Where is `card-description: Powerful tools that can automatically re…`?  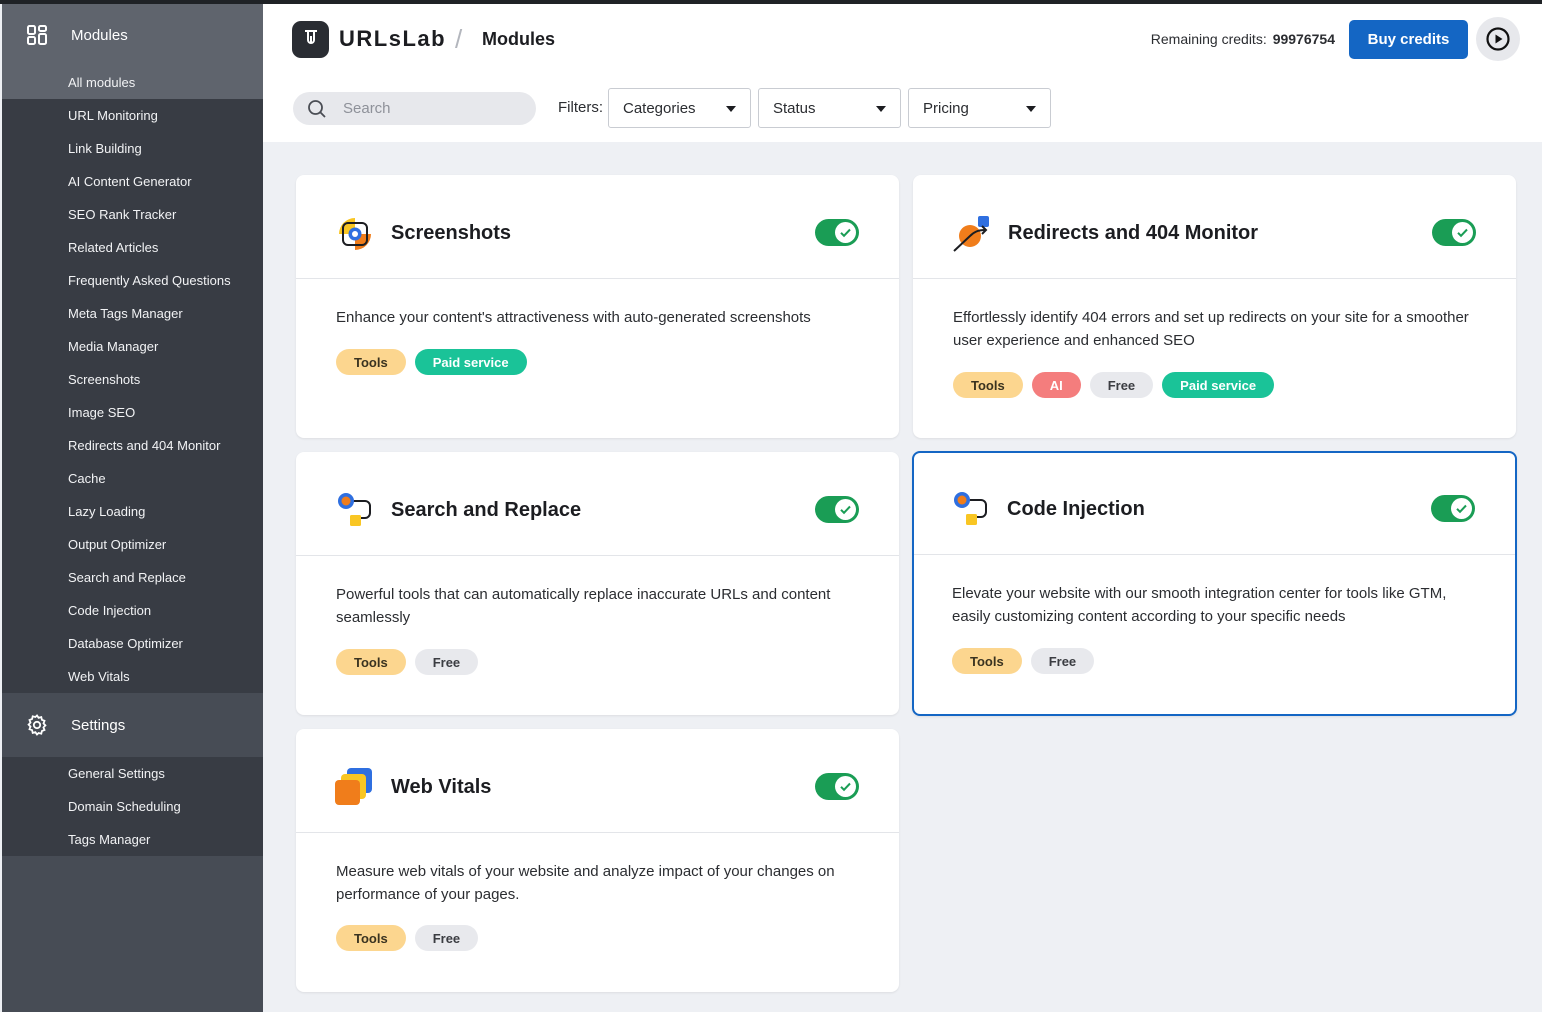 card-description: Powerful tools that can automatically re… is located at coordinates (583, 606).